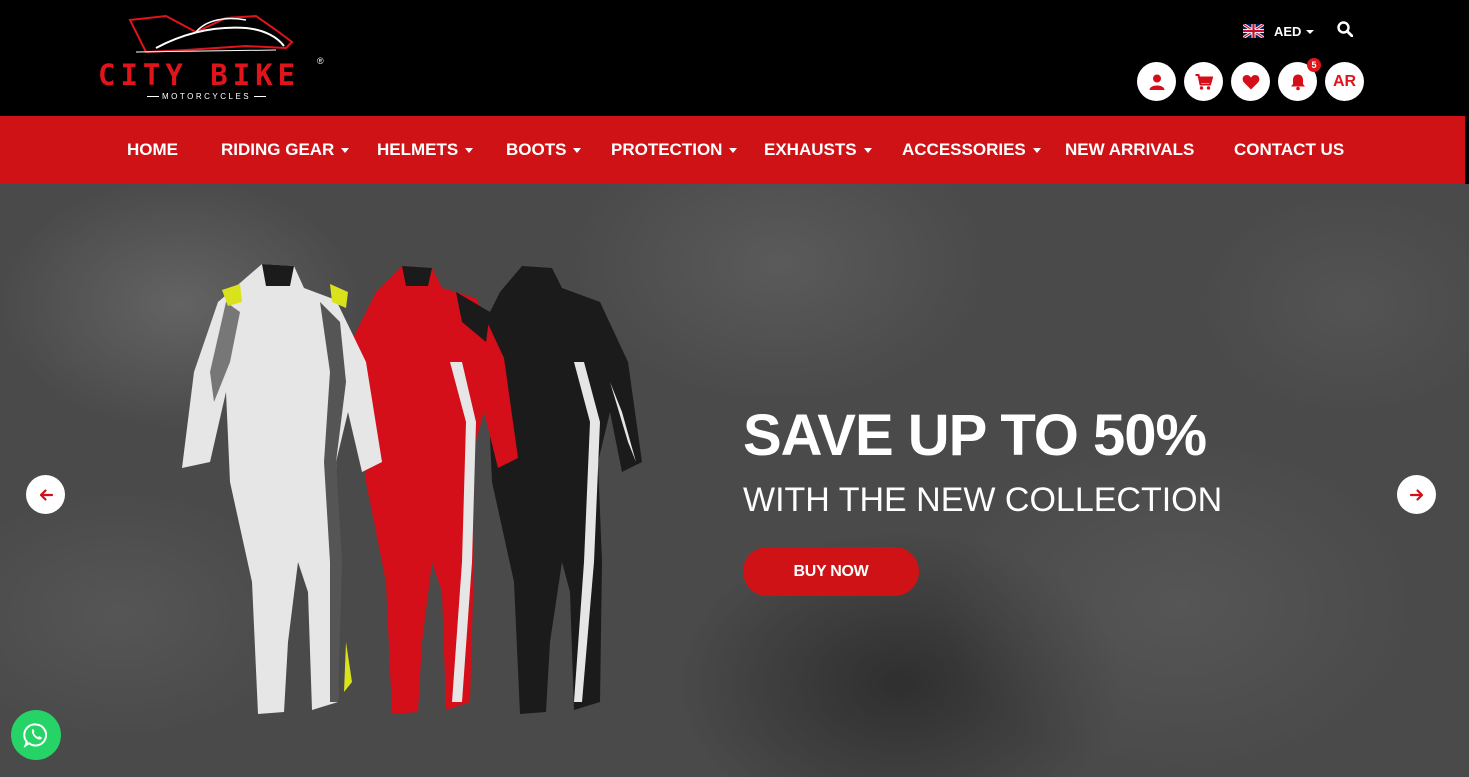 The image size is (1469, 777). What do you see at coordinates (1253, 31) in the screenshot?
I see `flag-uk-icon` at bounding box center [1253, 31].